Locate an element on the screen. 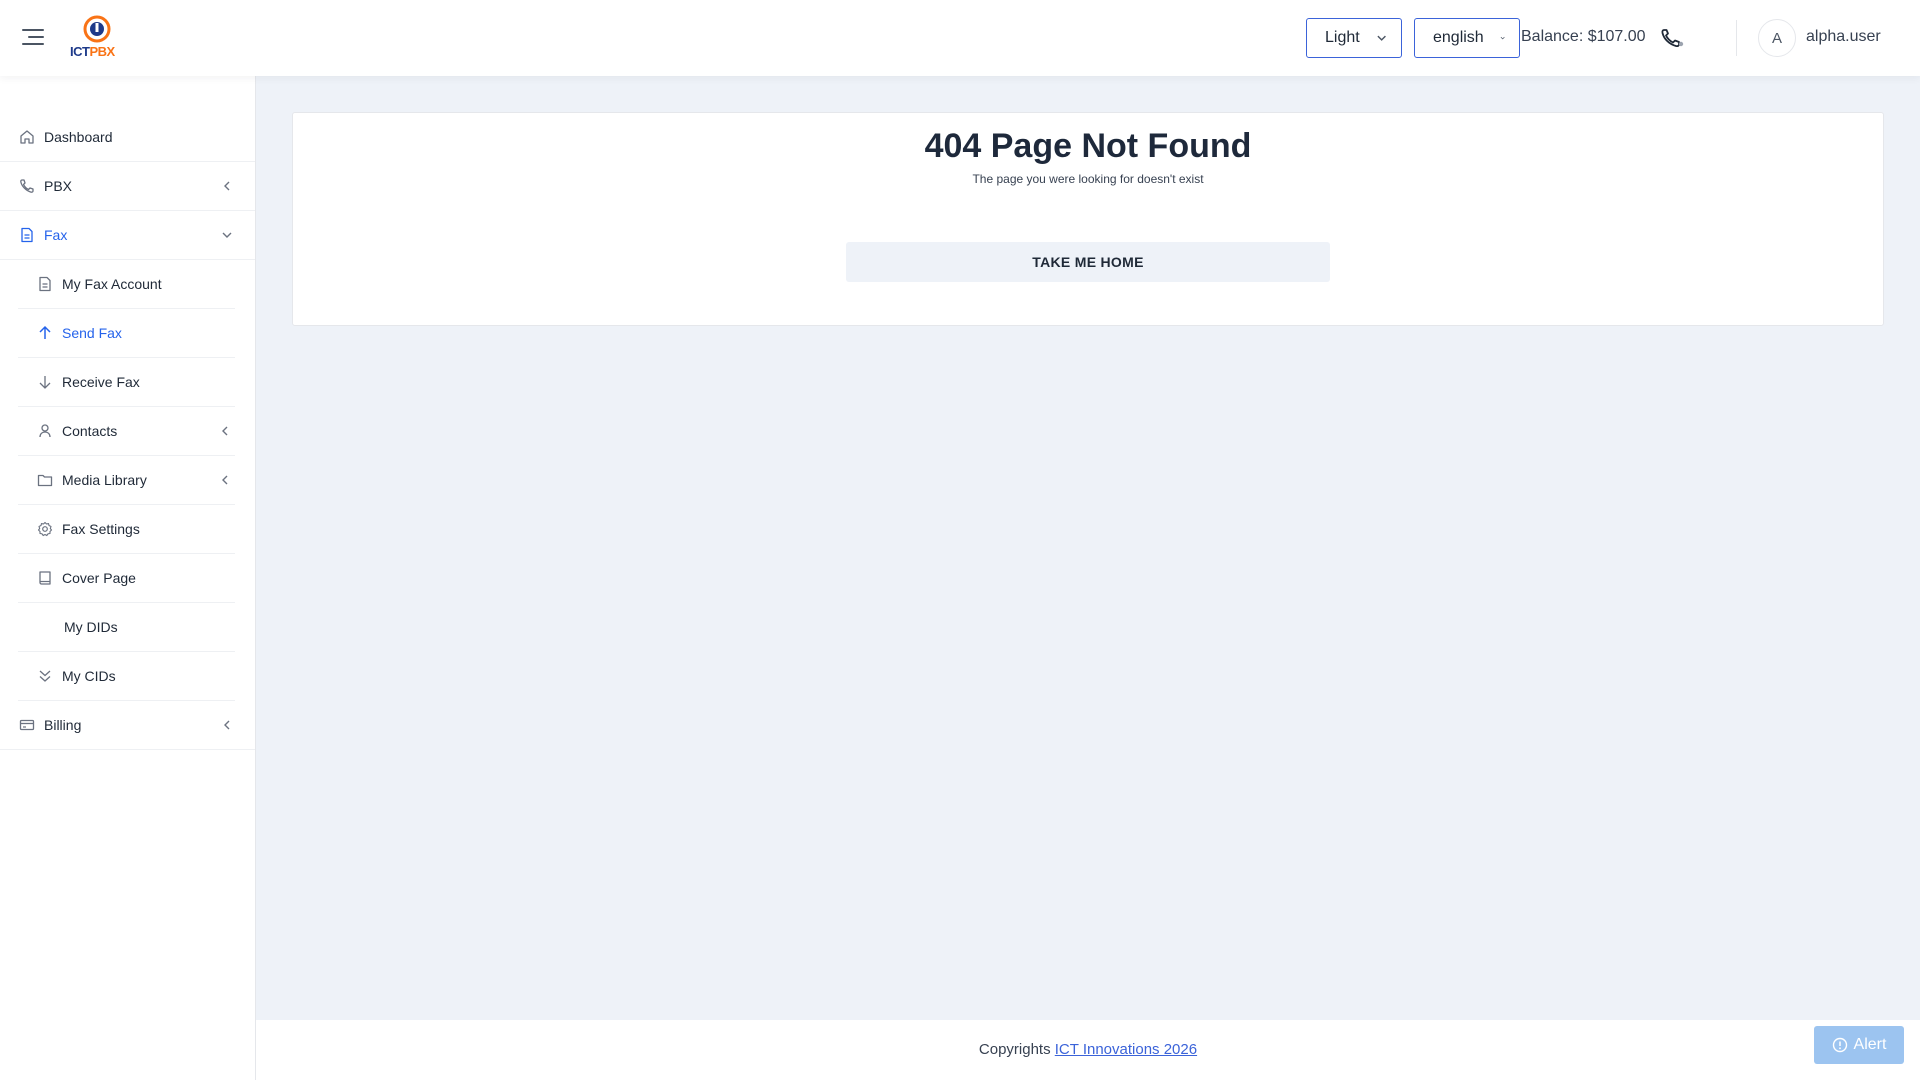 This screenshot has width=1920, height=1080. logo-text: ICTPBX is located at coordinates (92, 51).